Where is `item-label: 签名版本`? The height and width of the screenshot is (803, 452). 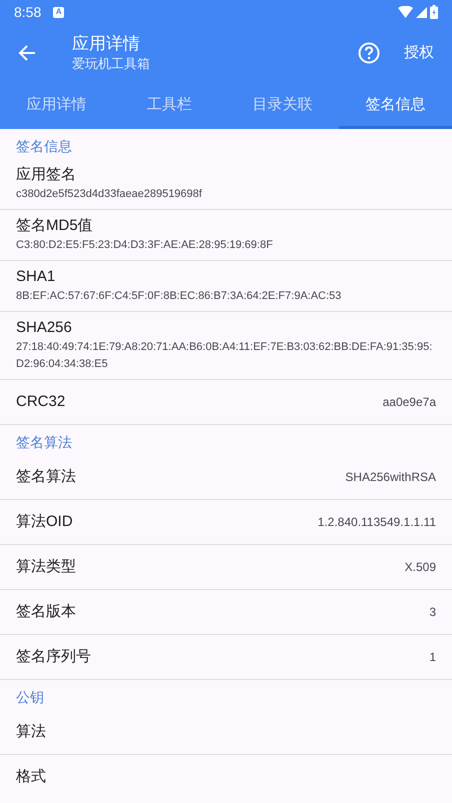 item-label: 签名版本 is located at coordinates (46, 612).